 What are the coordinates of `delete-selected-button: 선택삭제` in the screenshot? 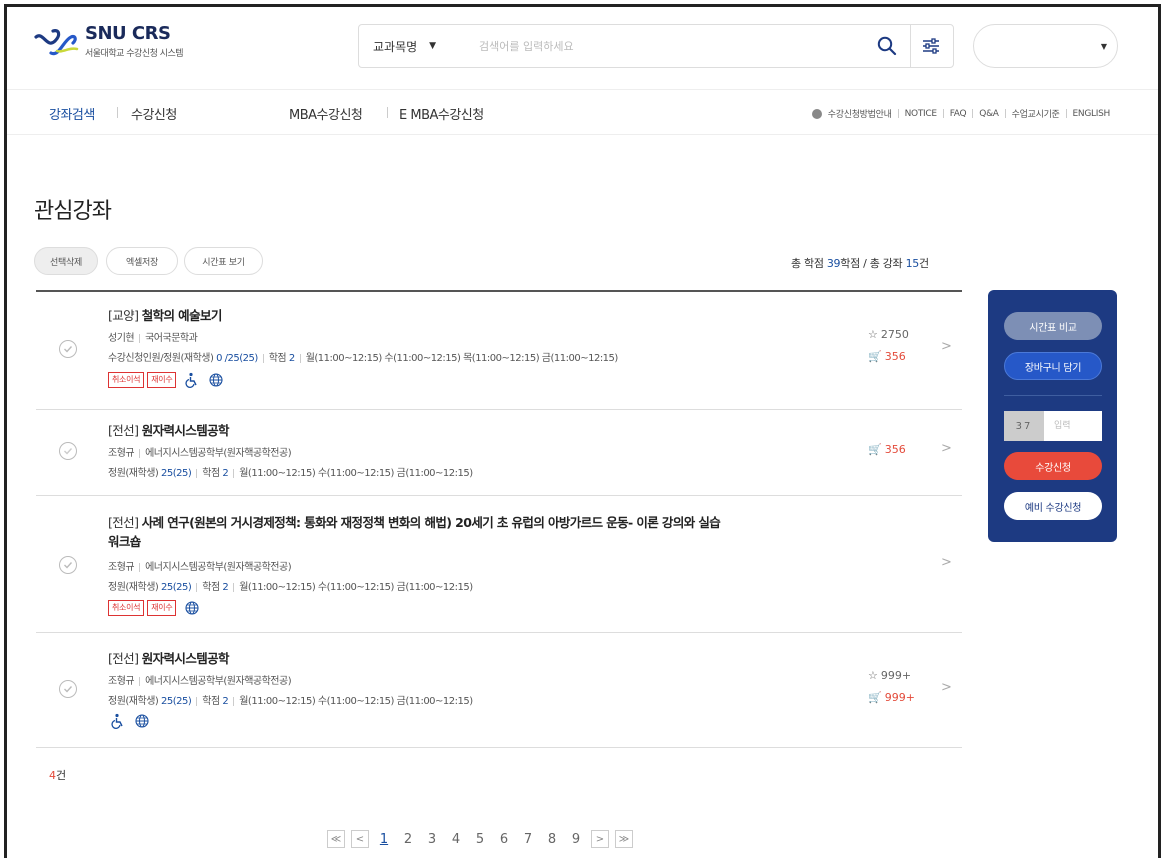 It's located at (66, 261).